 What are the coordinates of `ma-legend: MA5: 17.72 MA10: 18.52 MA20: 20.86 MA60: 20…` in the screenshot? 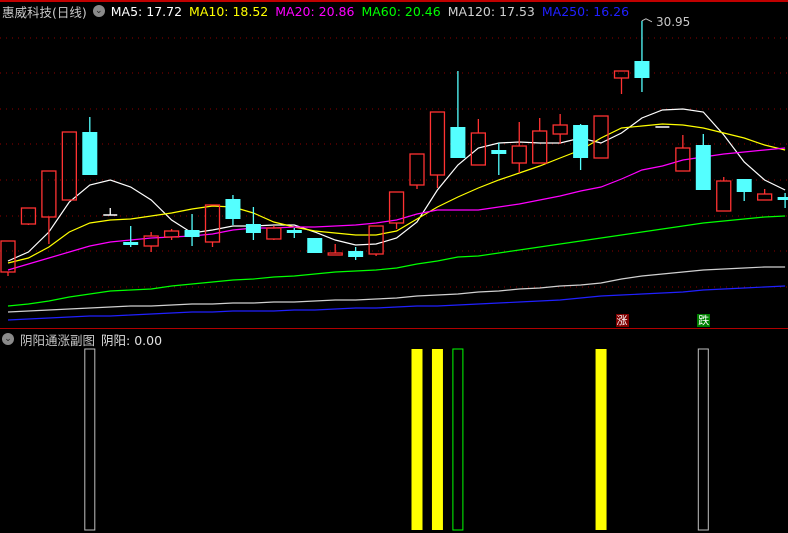 It's located at (372, 11).